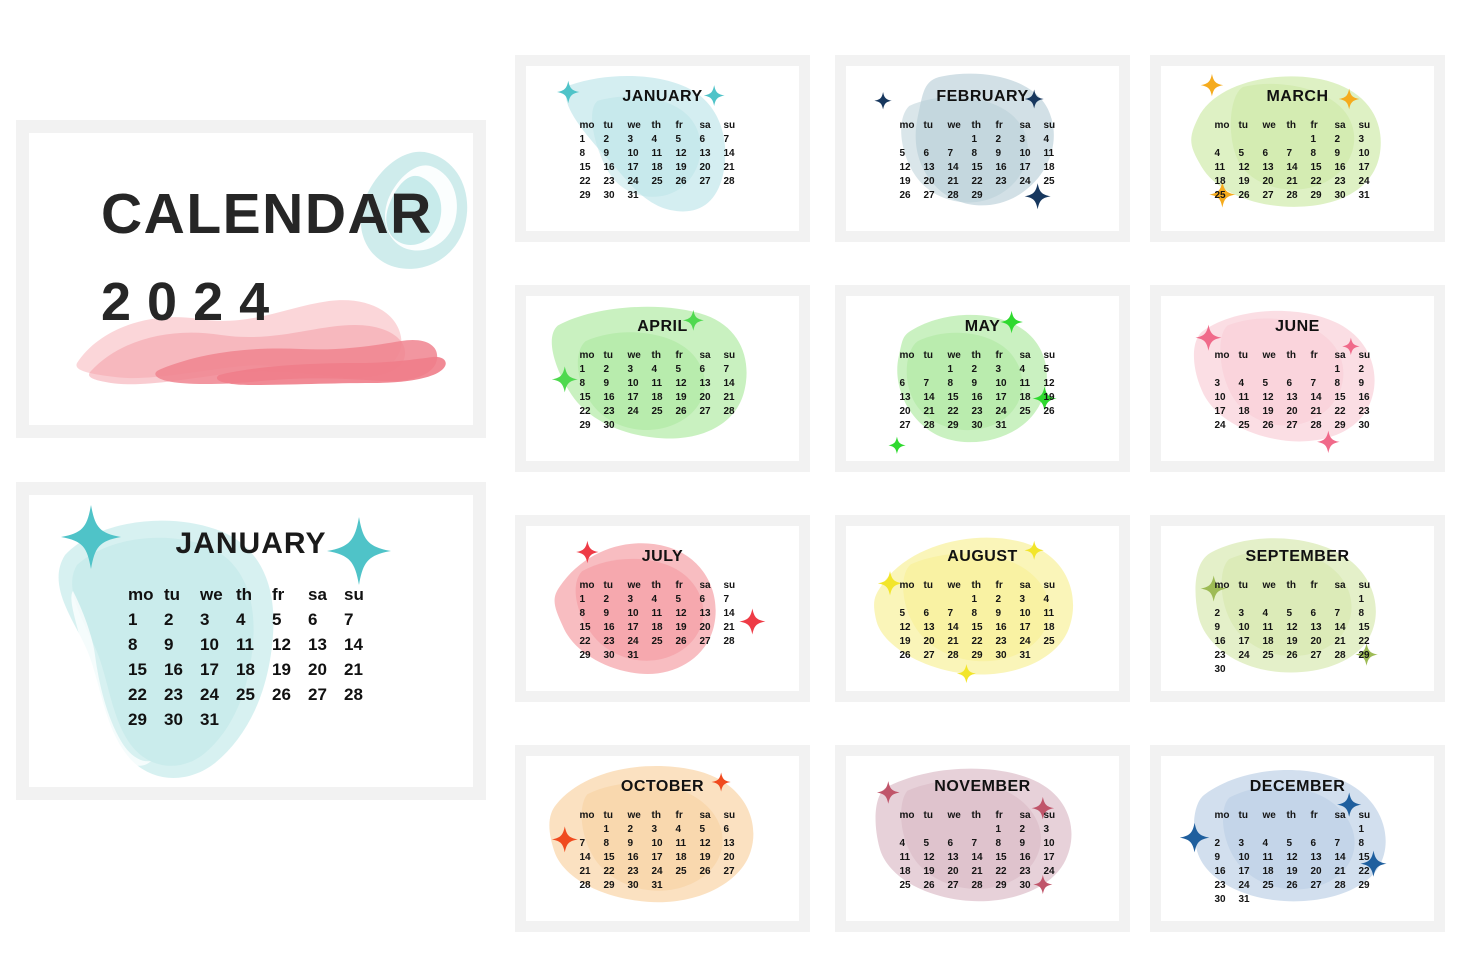  I want to click on day-cell: 29, so click(1007, 885).